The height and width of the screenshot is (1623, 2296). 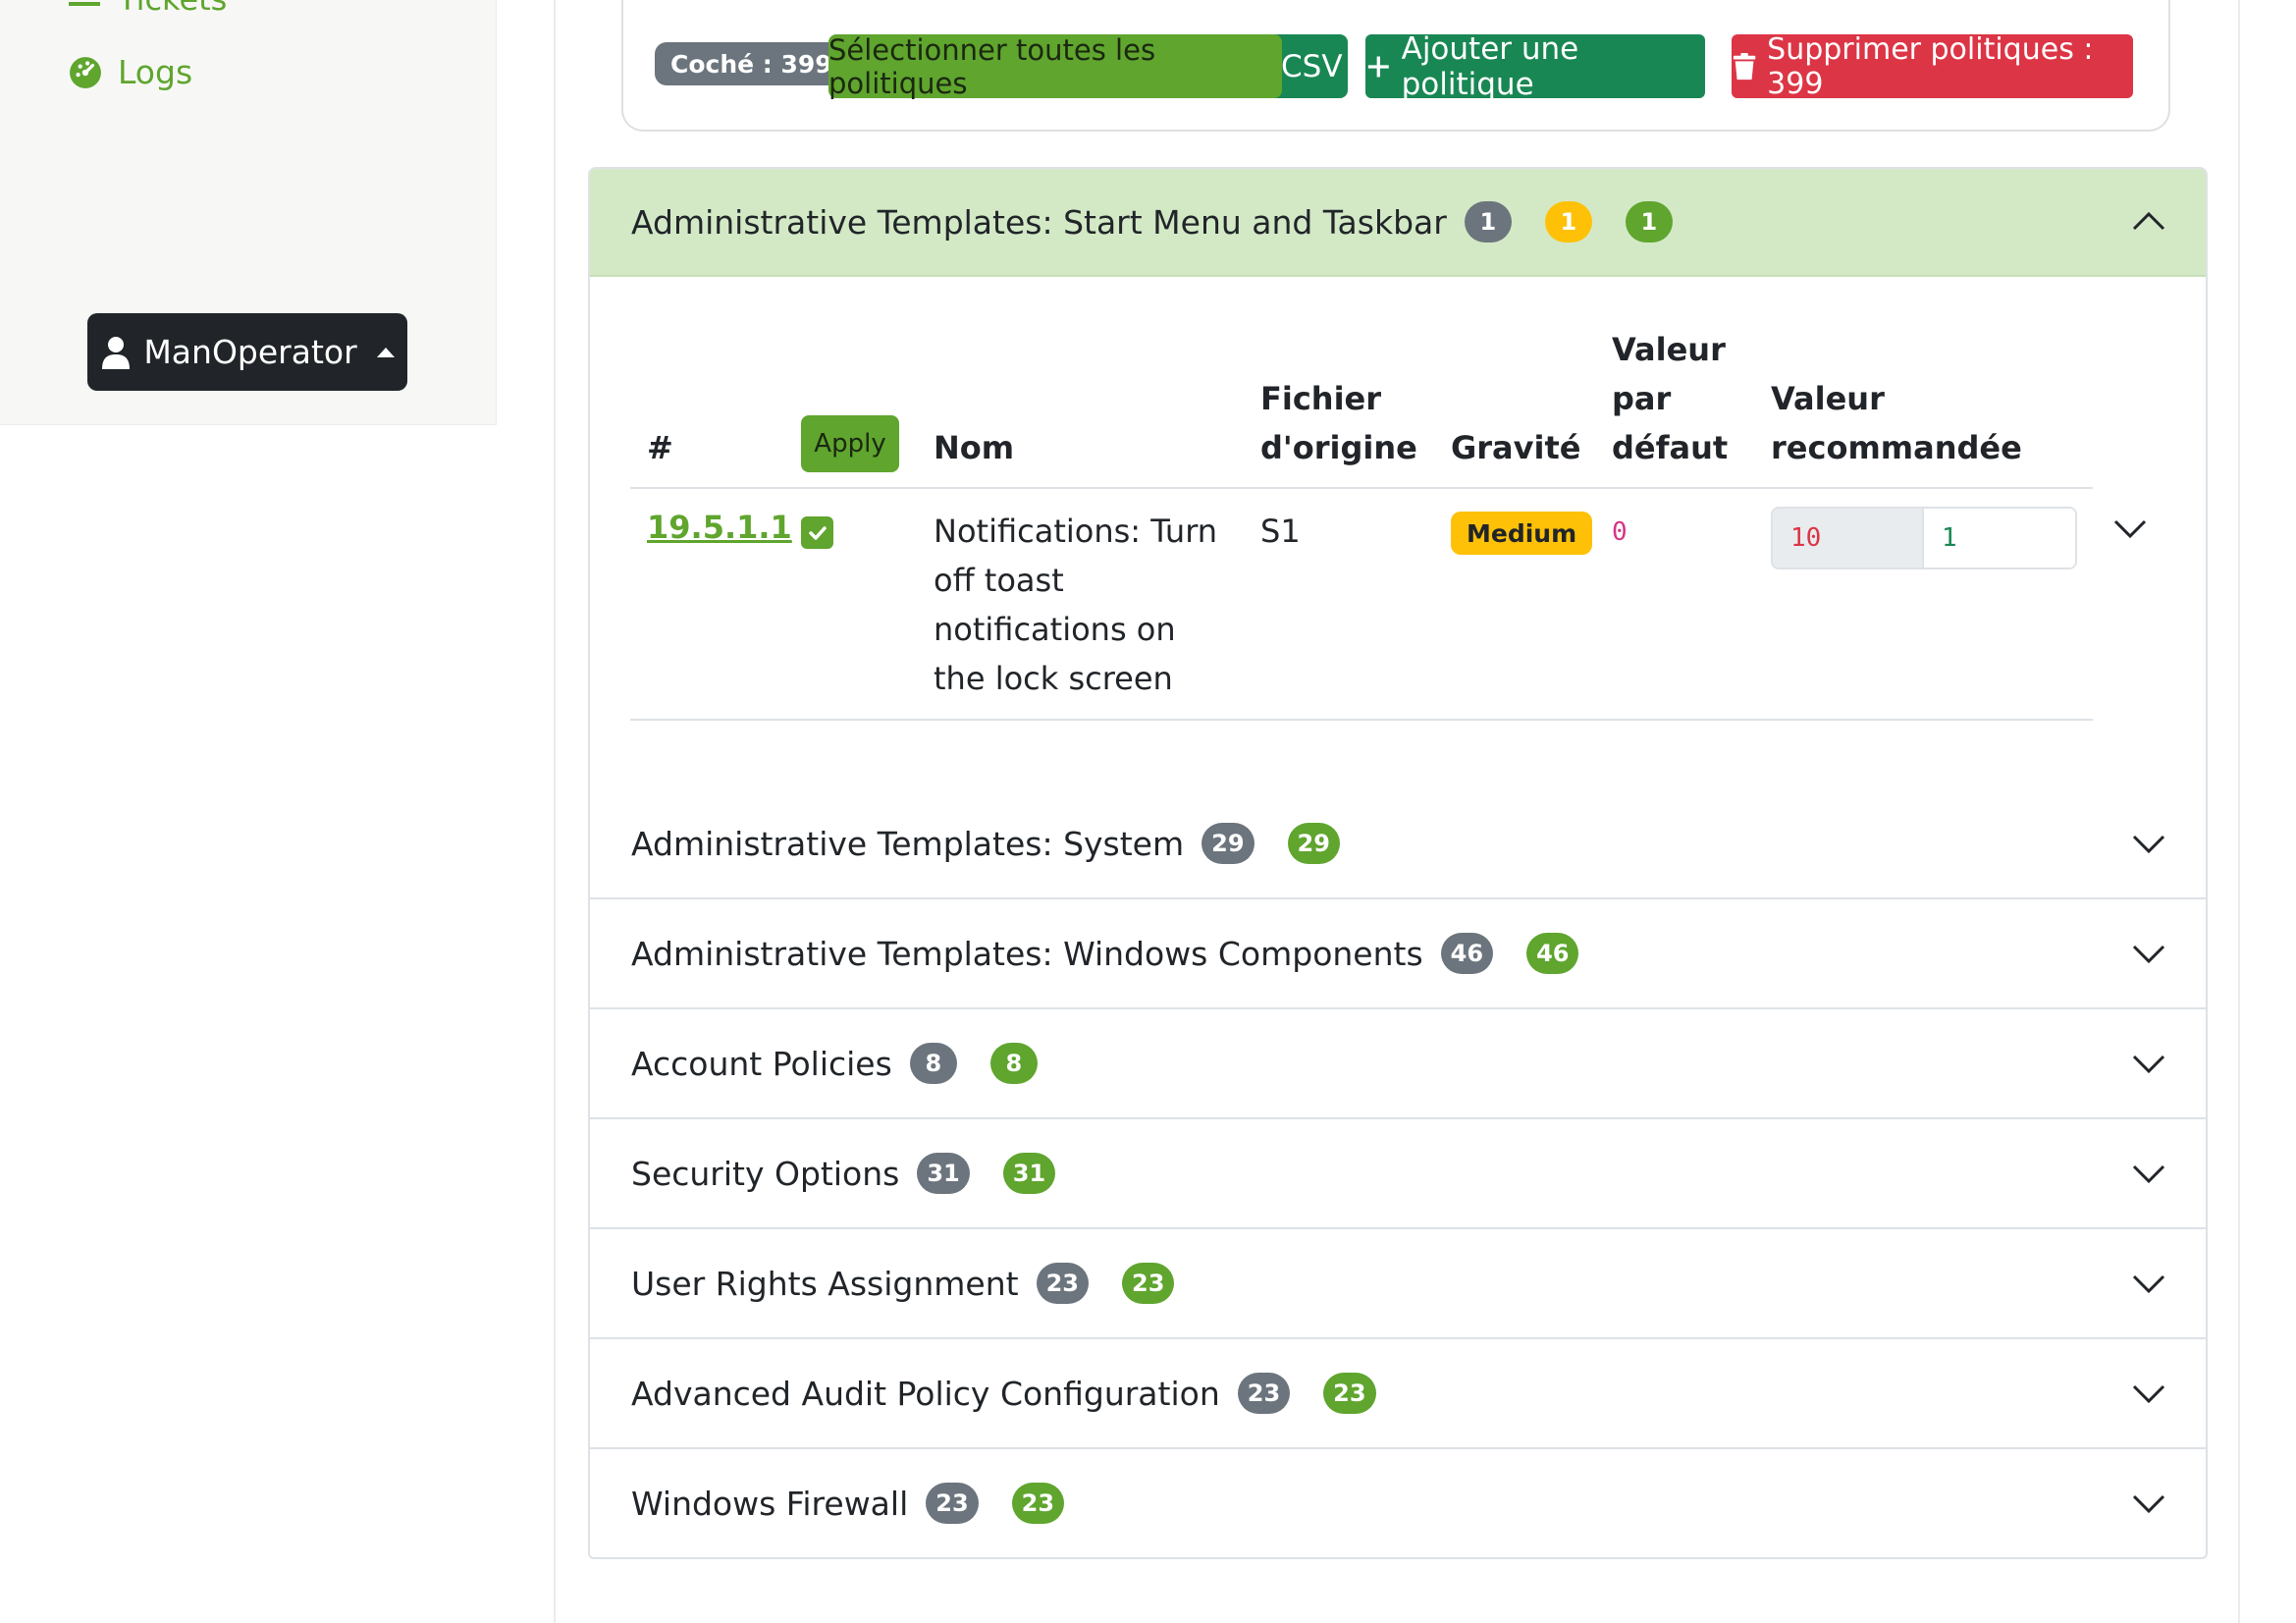 What do you see at coordinates (1467, 953) in the screenshot?
I see `total-count-badge: 46` at bounding box center [1467, 953].